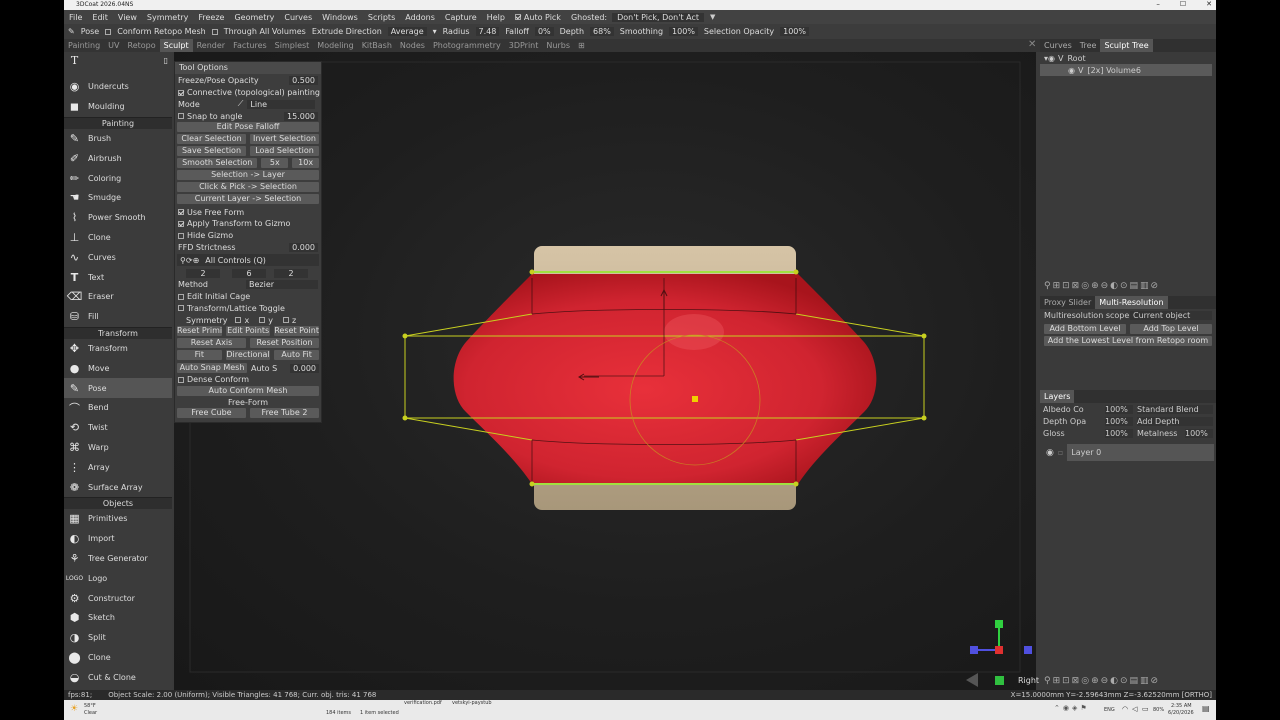 This screenshot has width=1280, height=720. What do you see at coordinates (1128, 58) in the screenshot?
I see `tree-root-row: ▾◉ V Root` at bounding box center [1128, 58].